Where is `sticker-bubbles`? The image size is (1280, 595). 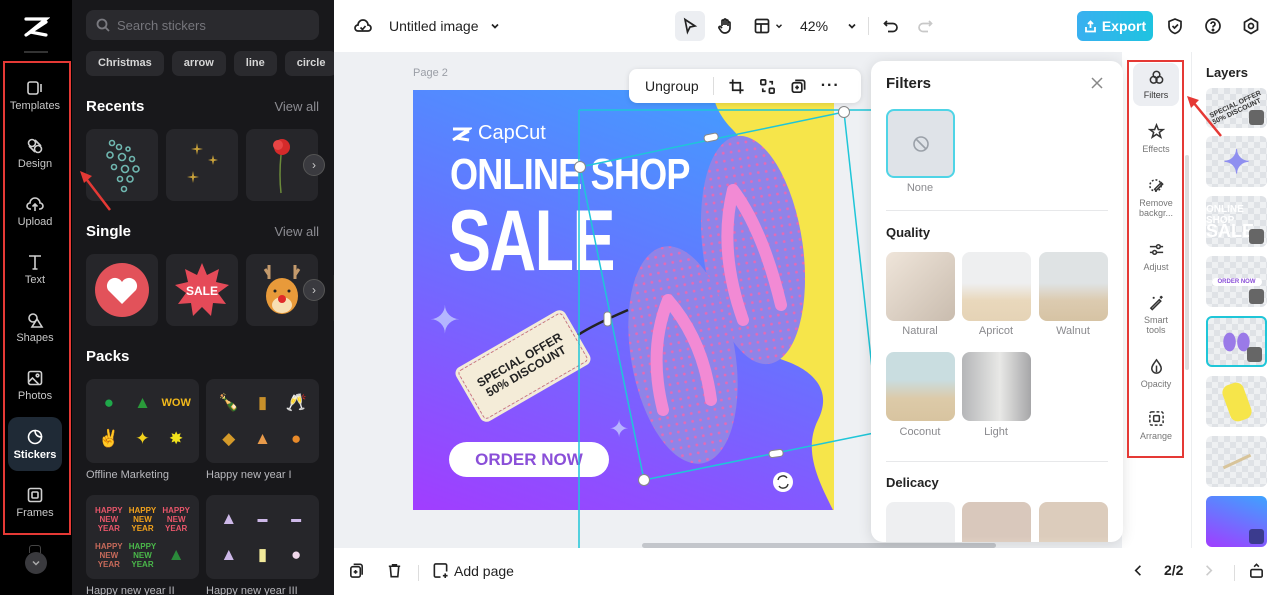 sticker-bubbles is located at coordinates (122, 165).